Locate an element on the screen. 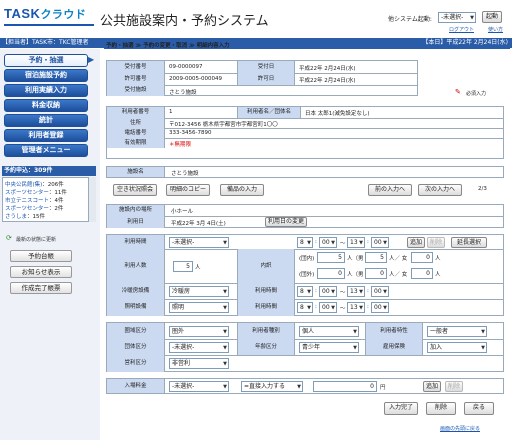  expiry-label: 有効期限 is located at coordinates (136, 143).